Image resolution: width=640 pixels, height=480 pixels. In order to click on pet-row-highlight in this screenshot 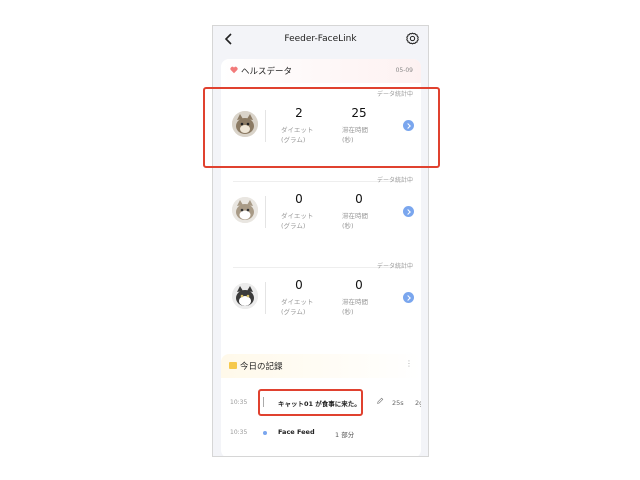, I will do `click(321, 127)`.